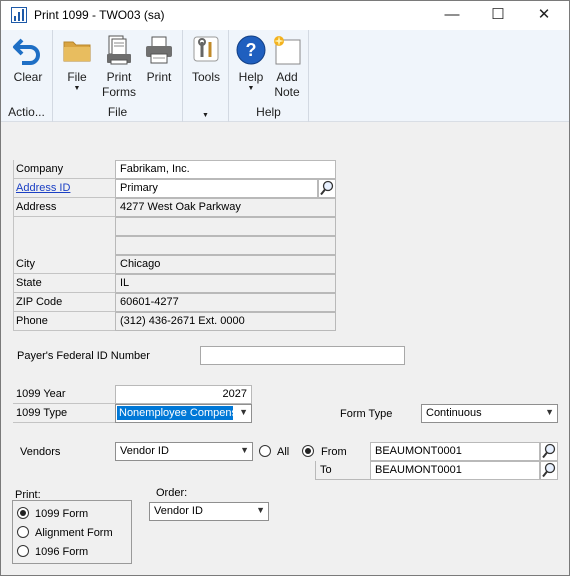 This screenshot has width=570, height=576. I want to click on tools-label: Tools, so click(205, 77).